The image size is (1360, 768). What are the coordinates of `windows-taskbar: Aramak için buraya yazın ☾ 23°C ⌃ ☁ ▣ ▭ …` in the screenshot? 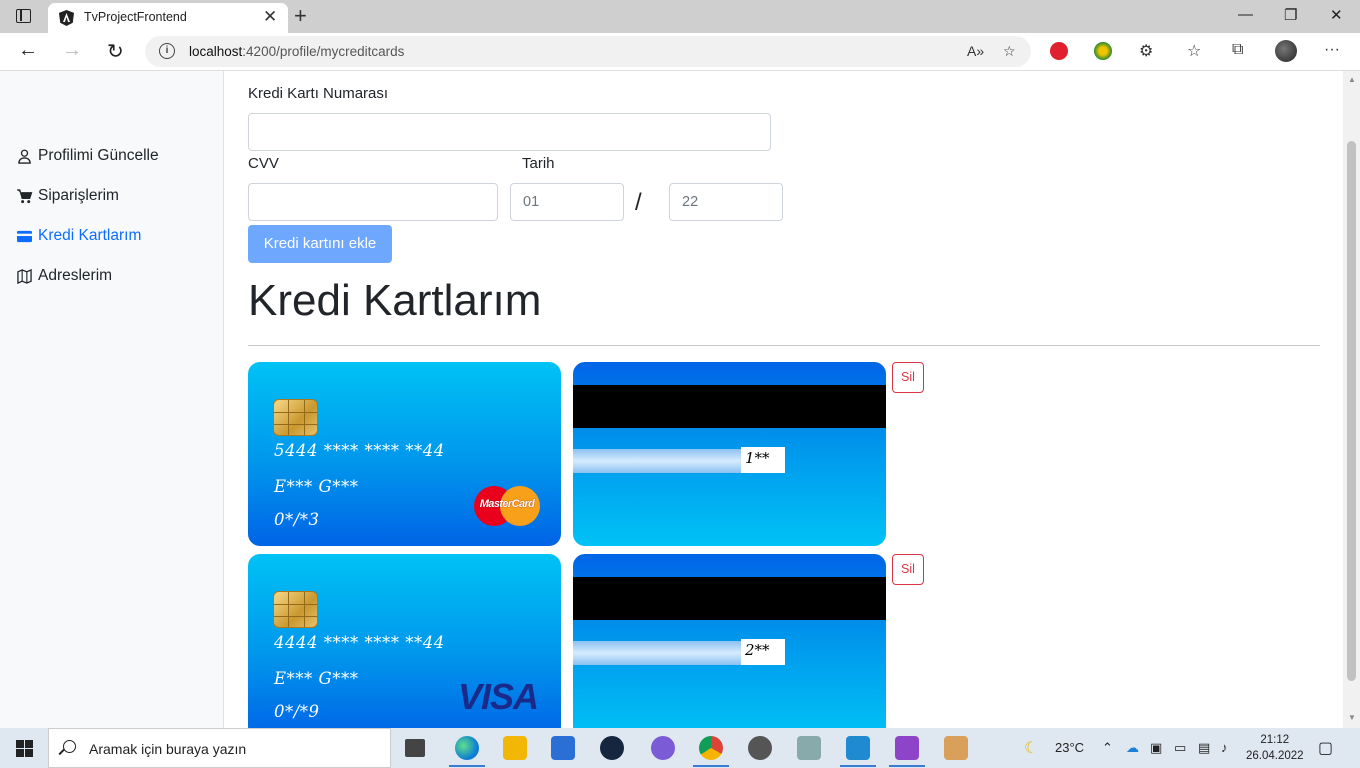 It's located at (680, 748).